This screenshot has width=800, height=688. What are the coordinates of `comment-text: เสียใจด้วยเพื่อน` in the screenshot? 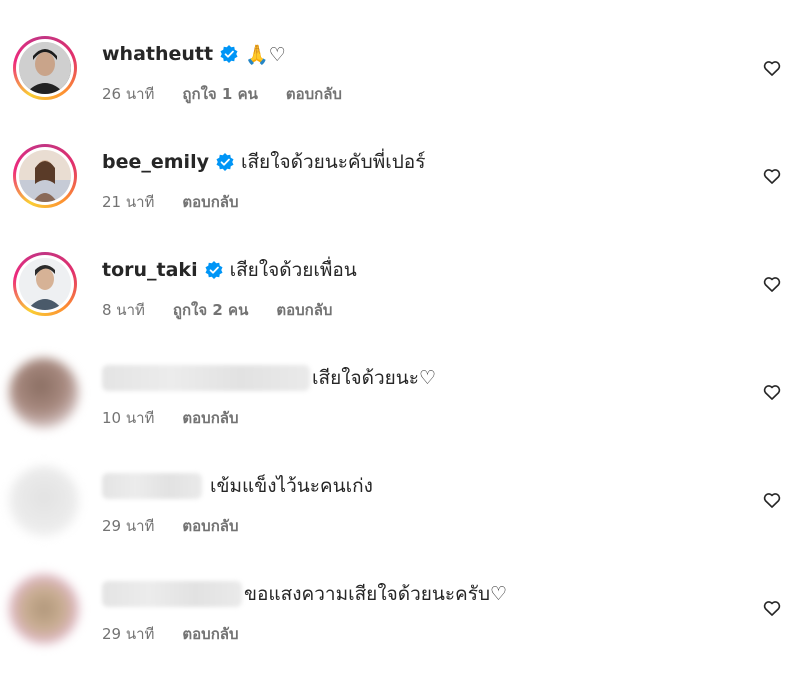 It's located at (293, 270).